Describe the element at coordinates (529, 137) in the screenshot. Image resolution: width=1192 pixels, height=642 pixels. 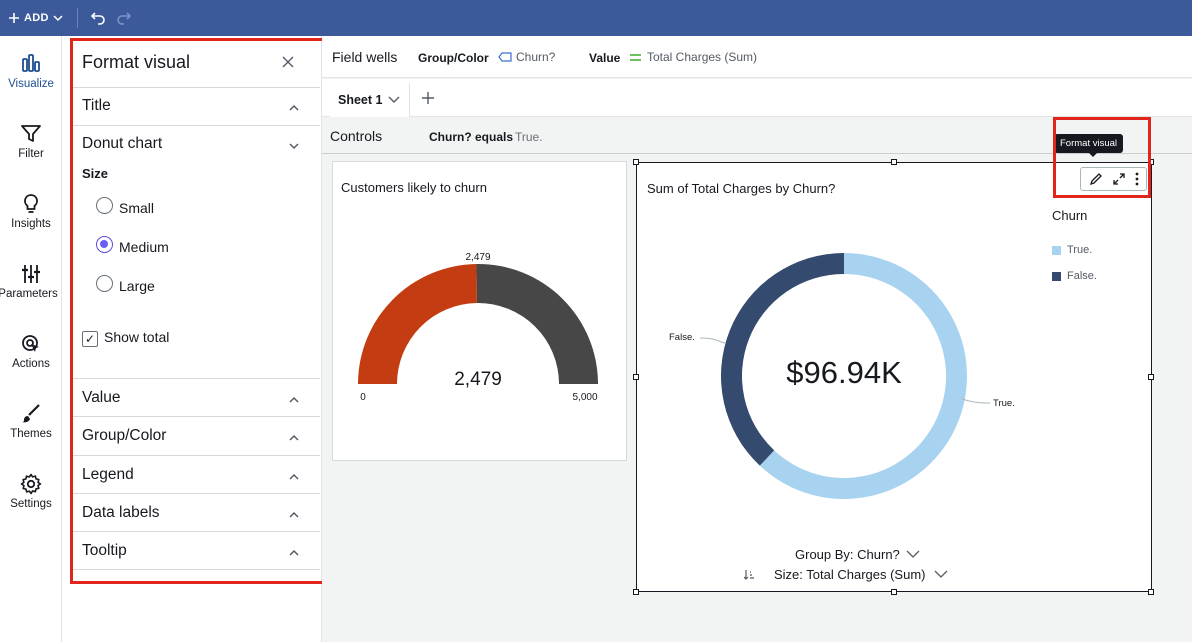
I see `filter-control-value: True.` at that location.